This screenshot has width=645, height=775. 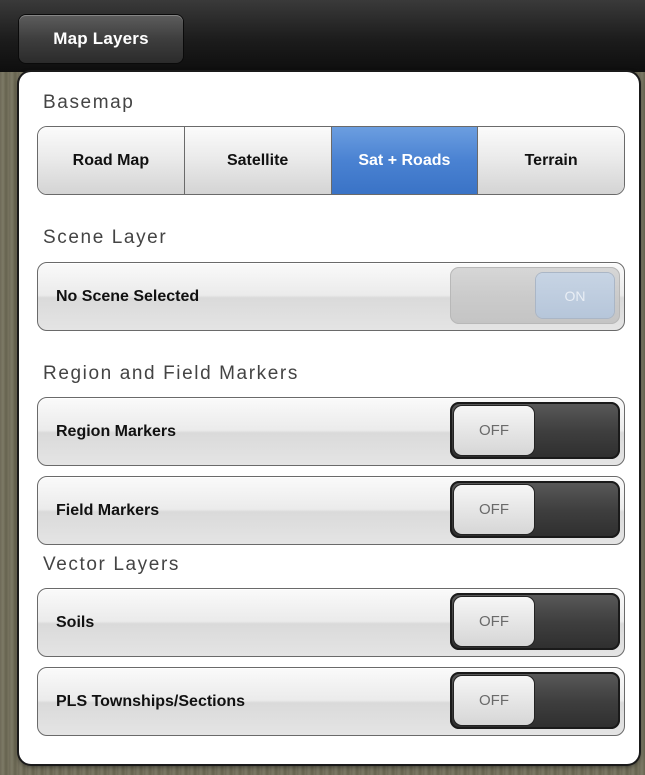 I want to click on field-markers-toggle: OFF, so click(x=535, y=509).